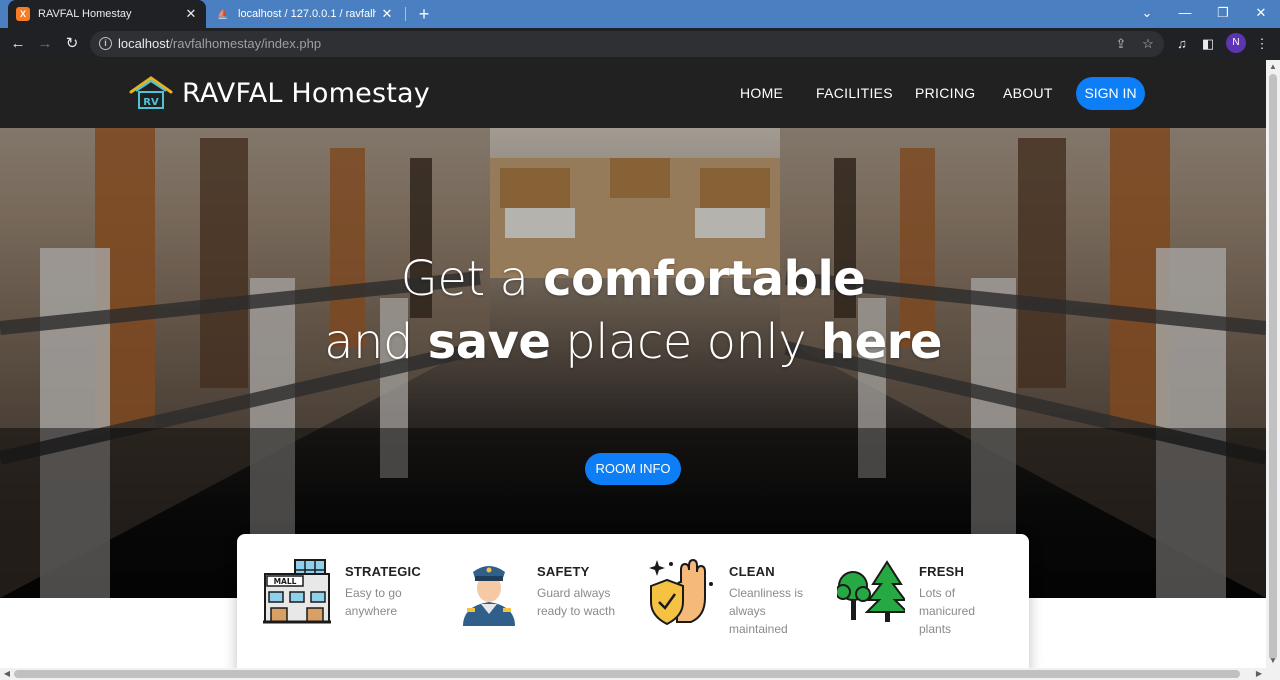 The height and width of the screenshot is (680, 1280). Describe the element at coordinates (945, 93) in the screenshot. I see `nav-pricing: PRICING` at that location.